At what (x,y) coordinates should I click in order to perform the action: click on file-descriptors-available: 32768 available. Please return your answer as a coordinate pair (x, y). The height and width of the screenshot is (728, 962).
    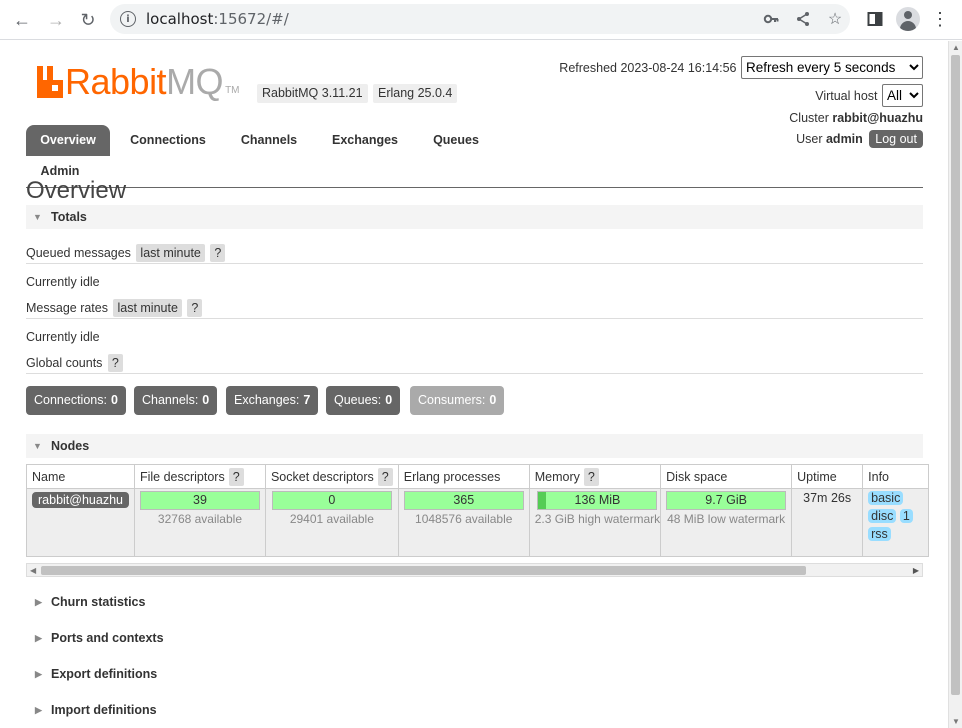
    Looking at the image, I should click on (199, 519).